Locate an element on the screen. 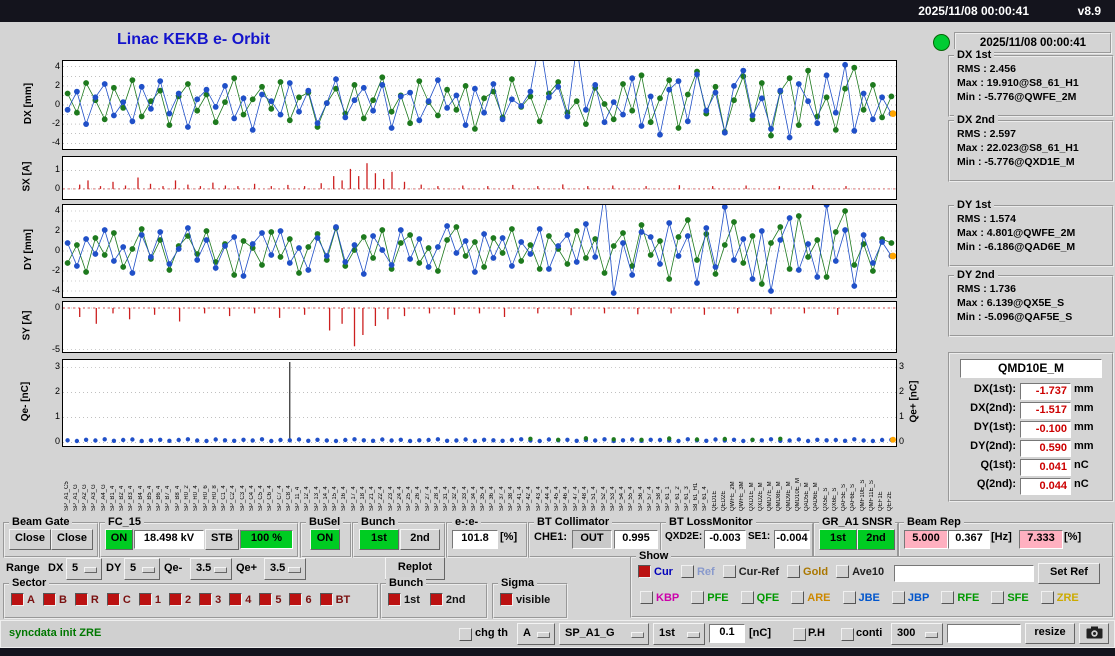 The height and width of the screenshot is (656, 1115). sector-5: 5 is located at coordinates (270, 599).